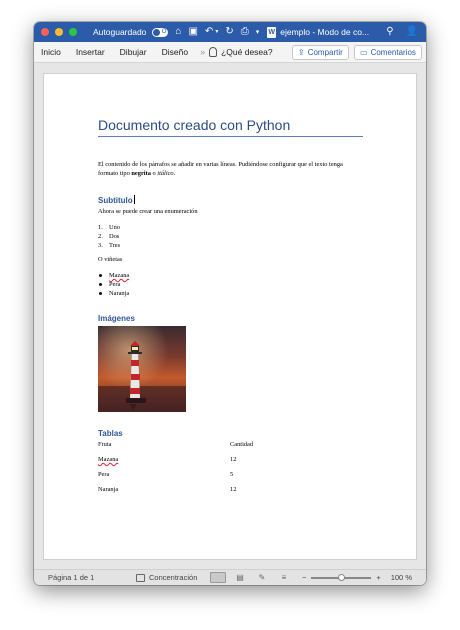 The width and height of the screenshot is (460, 630). I want to click on numbered-item-number: 2., so click(100, 236).